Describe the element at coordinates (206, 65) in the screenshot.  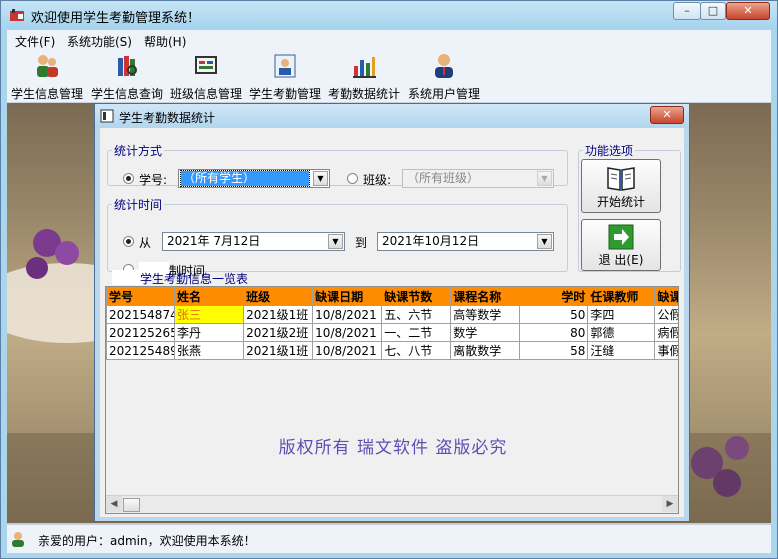
I see `board-icon` at that location.